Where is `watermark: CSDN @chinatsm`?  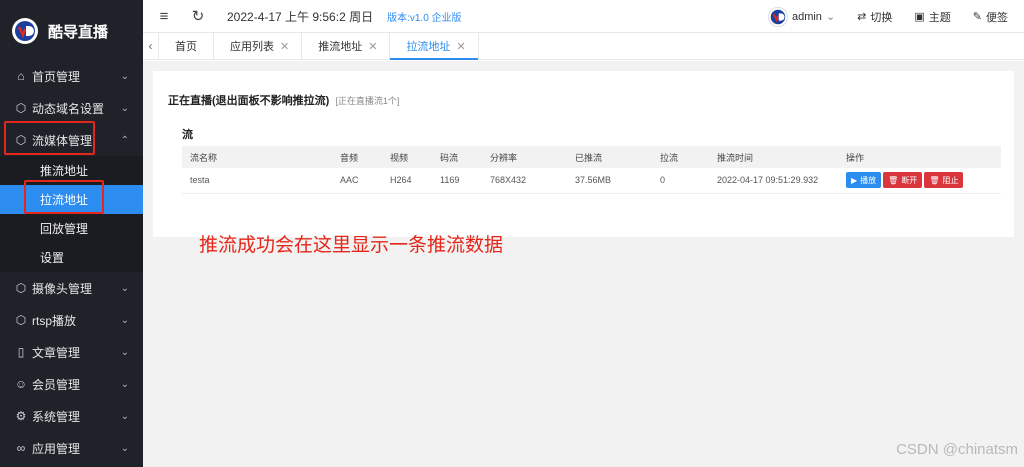 watermark: CSDN @chinatsm is located at coordinates (957, 449).